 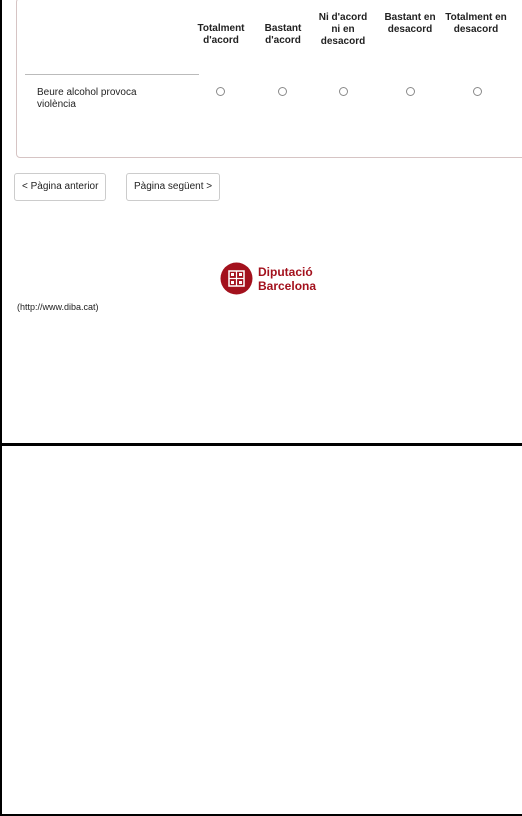 I want to click on header-totalment-dacord: Totalment d'acord, so click(x=221, y=34).